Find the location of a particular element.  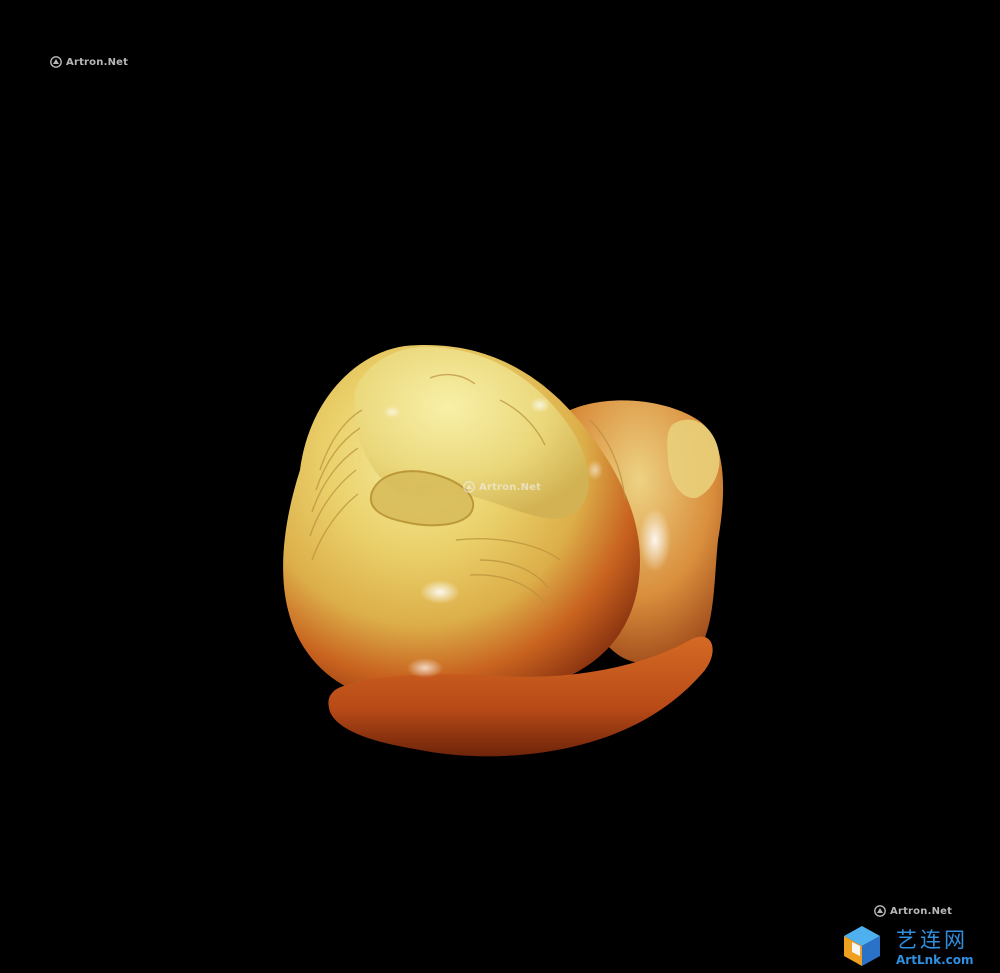

artlnk-cube-logo-icon is located at coordinates (862, 946).